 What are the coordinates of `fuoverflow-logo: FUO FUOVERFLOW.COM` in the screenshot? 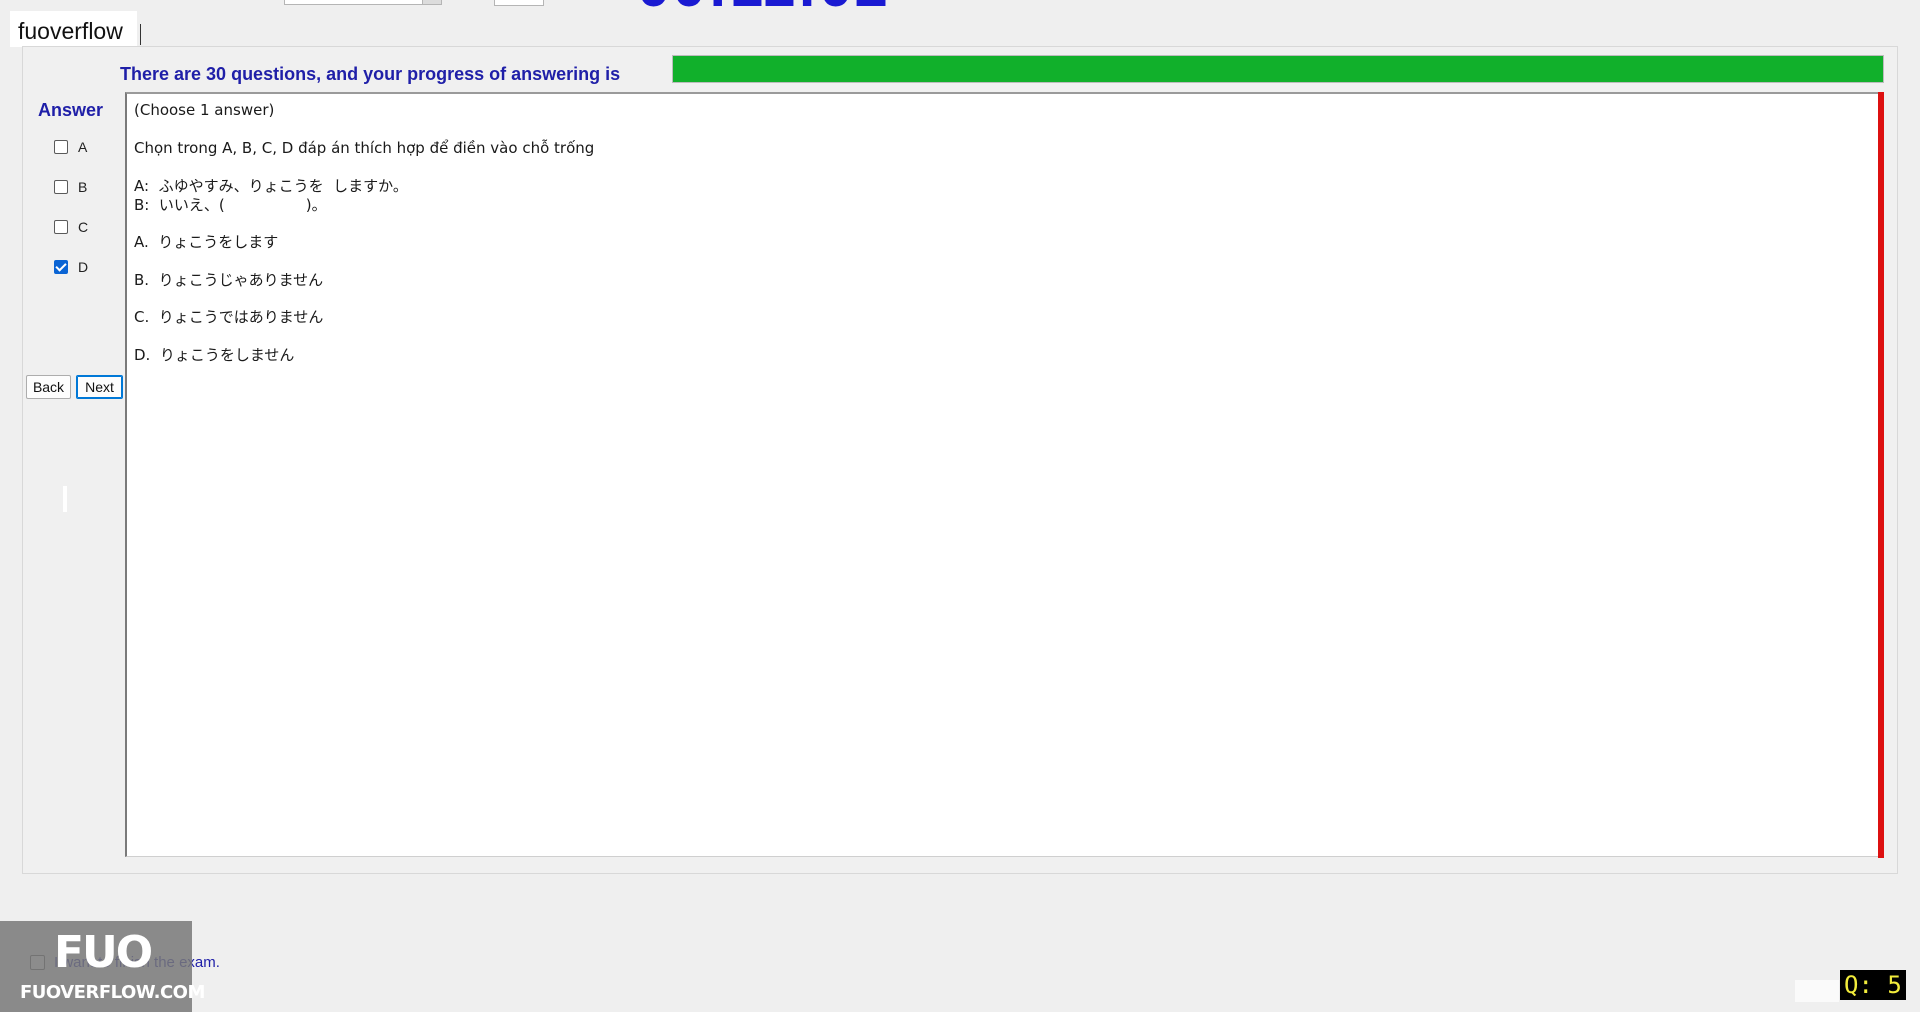 It's located at (102, 966).